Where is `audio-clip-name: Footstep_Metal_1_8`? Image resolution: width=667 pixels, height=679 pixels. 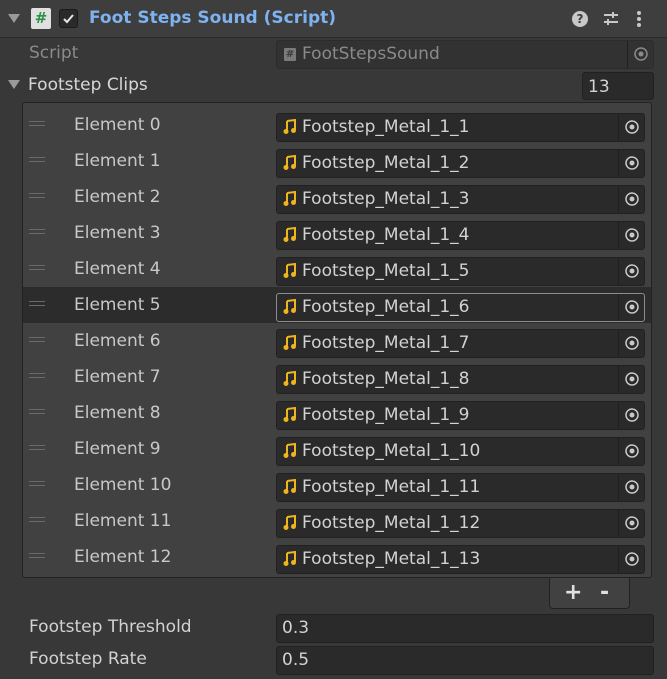 audio-clip-name: Footstep_Metal_1_8 is located at coordinates (386, 379).